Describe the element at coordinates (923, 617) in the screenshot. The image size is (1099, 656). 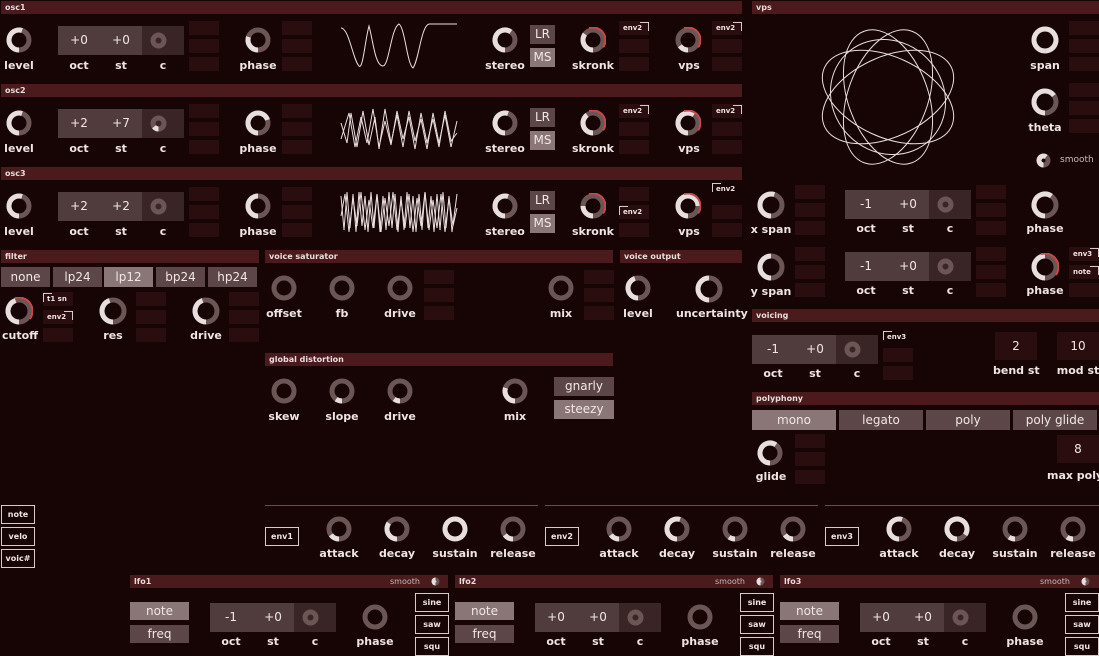
I see `lfo3-st-value: +0` at that location.